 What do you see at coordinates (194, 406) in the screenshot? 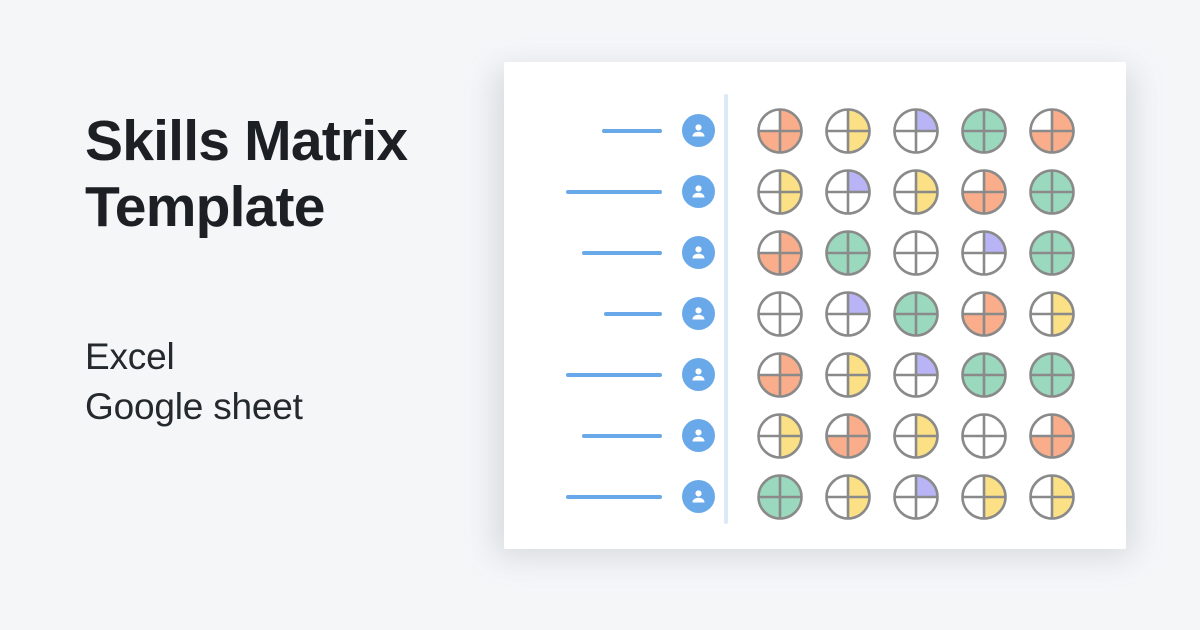
I see `format-item-google-sheet: Google sheet` at bounding box center [194, 406].